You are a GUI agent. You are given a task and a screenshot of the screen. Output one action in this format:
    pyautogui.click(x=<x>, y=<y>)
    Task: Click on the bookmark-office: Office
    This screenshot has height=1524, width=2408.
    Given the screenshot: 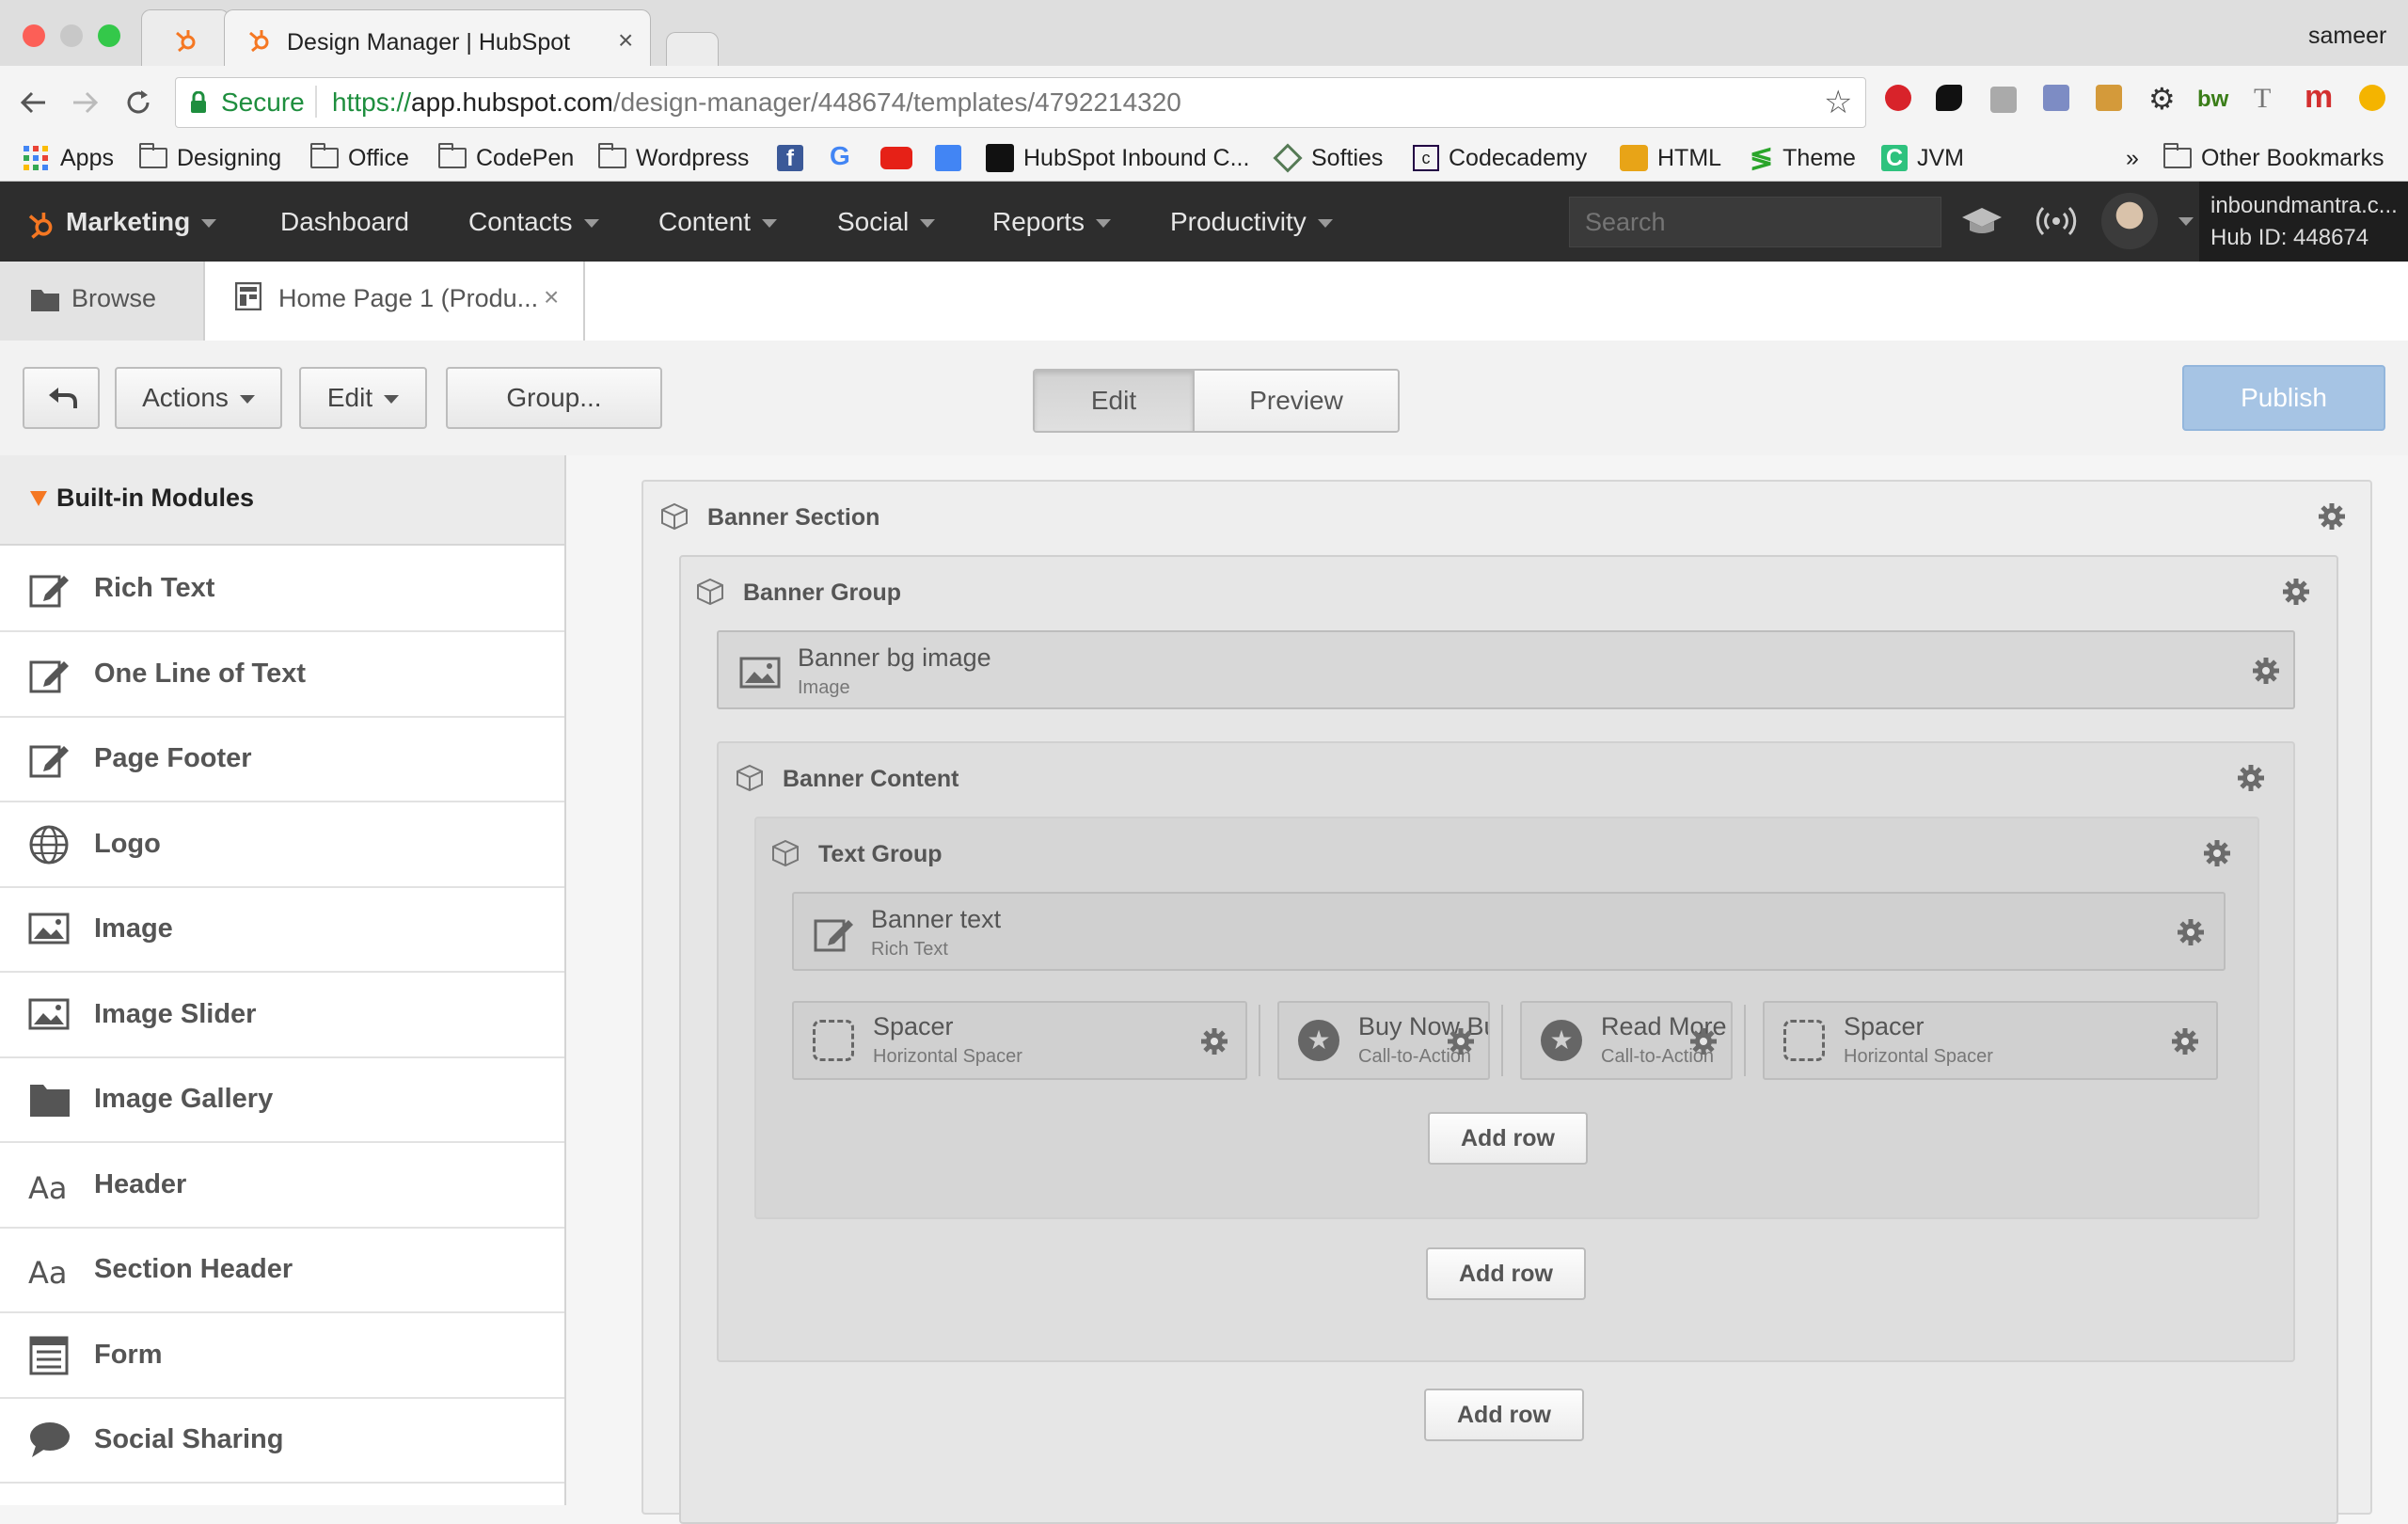 What is the action you would take?
    pyautogui.click(x=360, y=158)
    